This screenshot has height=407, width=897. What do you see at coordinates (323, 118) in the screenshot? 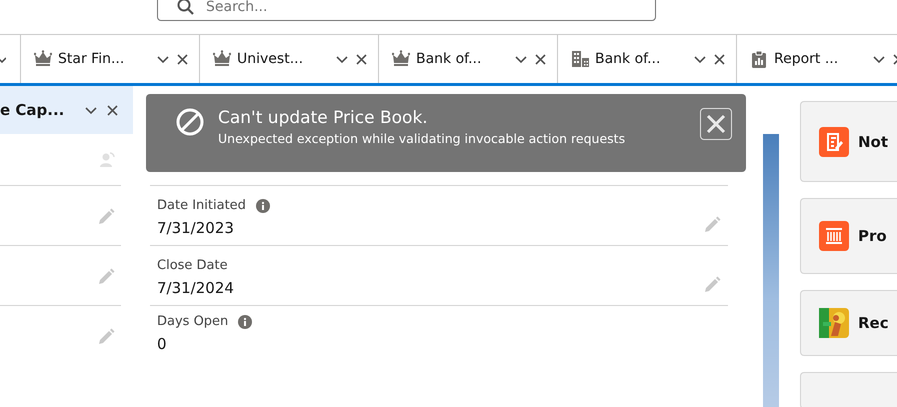
I see `toast-title: Can't update Price Book.` at bounding box center [323, 118].